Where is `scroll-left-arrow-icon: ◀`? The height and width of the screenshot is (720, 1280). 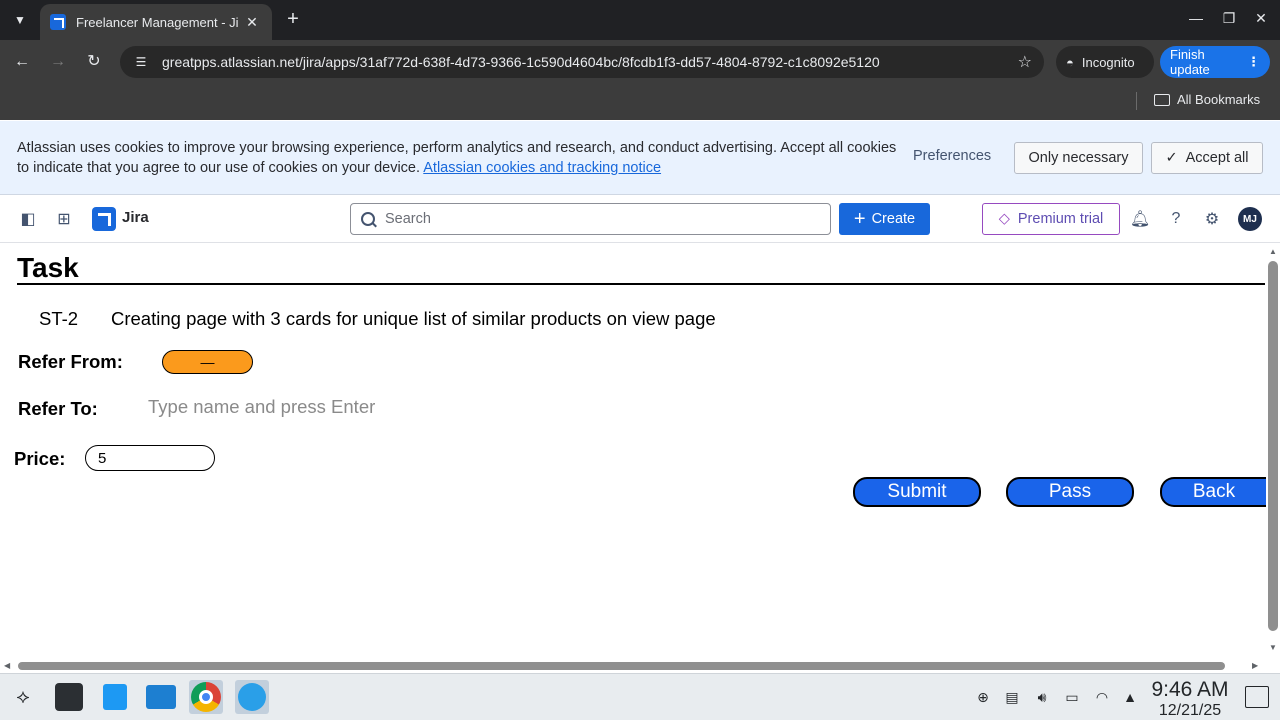
scroll-left-arrow-icon: ◀ is located at coordinates (7, 665).